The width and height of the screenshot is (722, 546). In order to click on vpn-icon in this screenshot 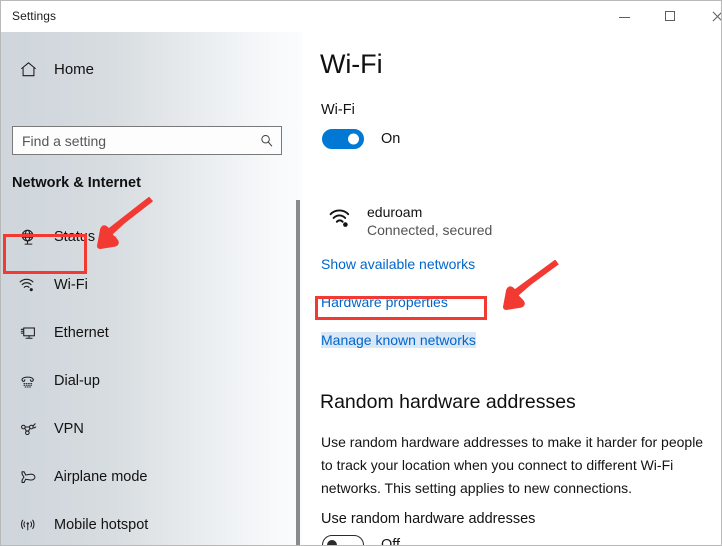, I will do `click(28, 429)`.